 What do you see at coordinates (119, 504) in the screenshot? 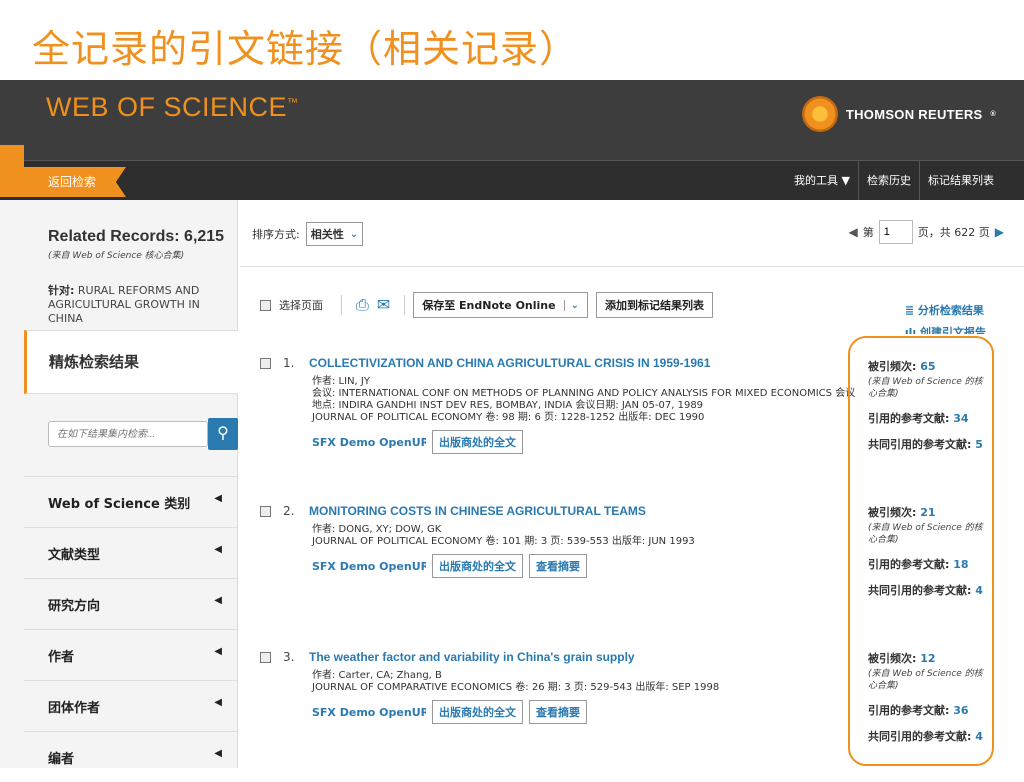
I see `facet-label: Web of Science 类别` at bounding box center [119, 504].